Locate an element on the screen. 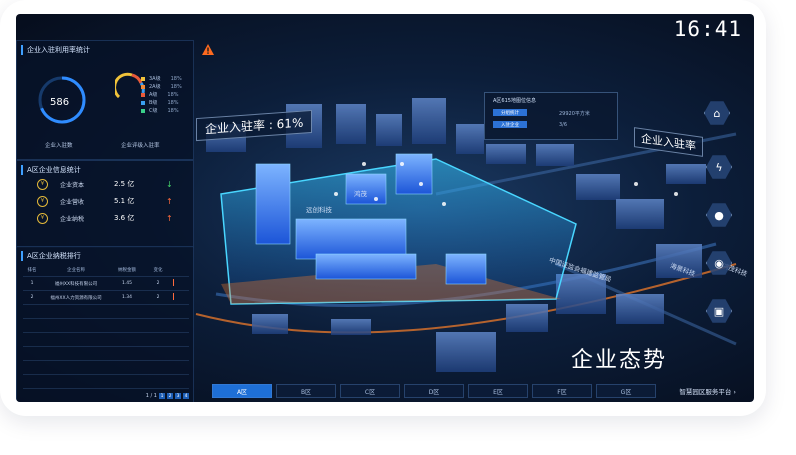  table-header: 排名 企业名称 纳税金额 变化 is located at coordinates (106, 270).